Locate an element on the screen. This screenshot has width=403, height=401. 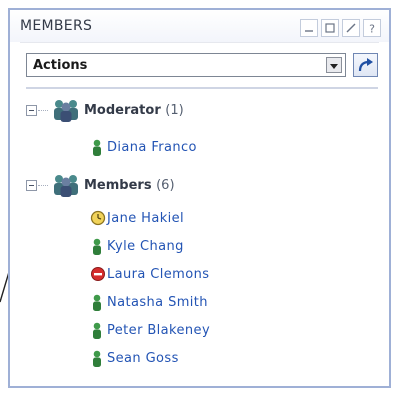
chevron-down-icon is located at coordinates (334, 66).